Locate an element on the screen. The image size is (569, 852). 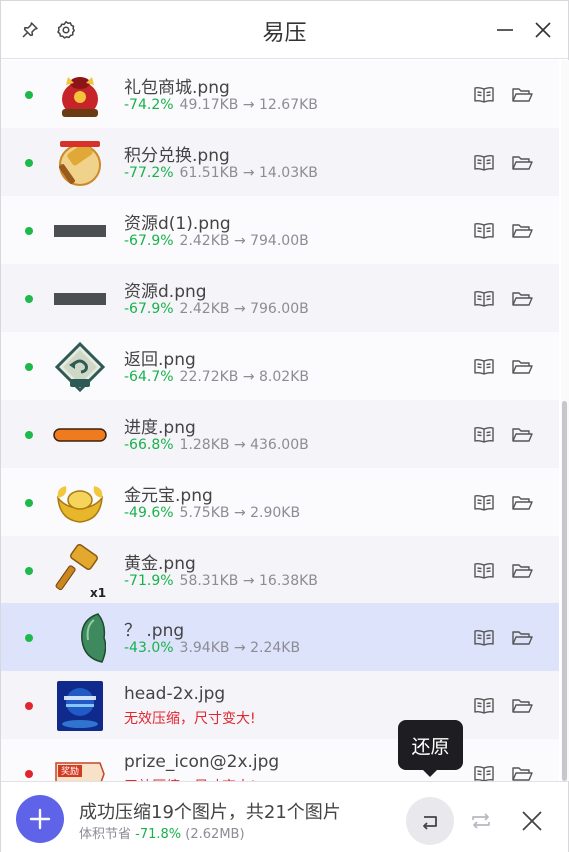
file-meta: -74.2% 49.17KB → 12.67KB is located at coordinates (221, 105).